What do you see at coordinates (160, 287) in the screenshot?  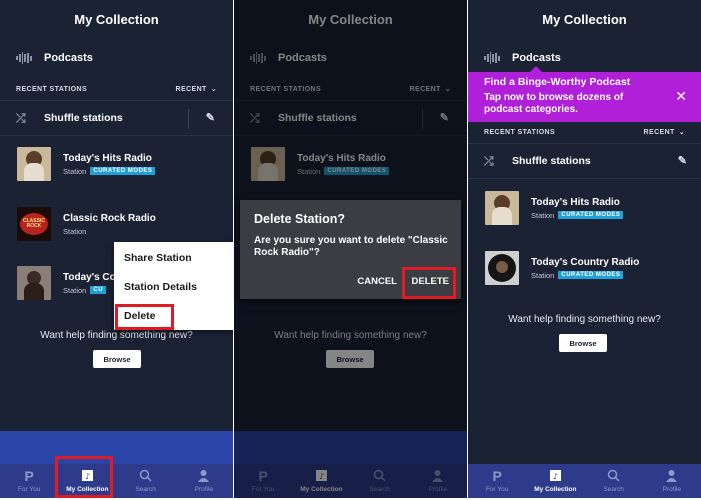 I see `menu-station-details: Station Details` at bounding box center [160, 287].